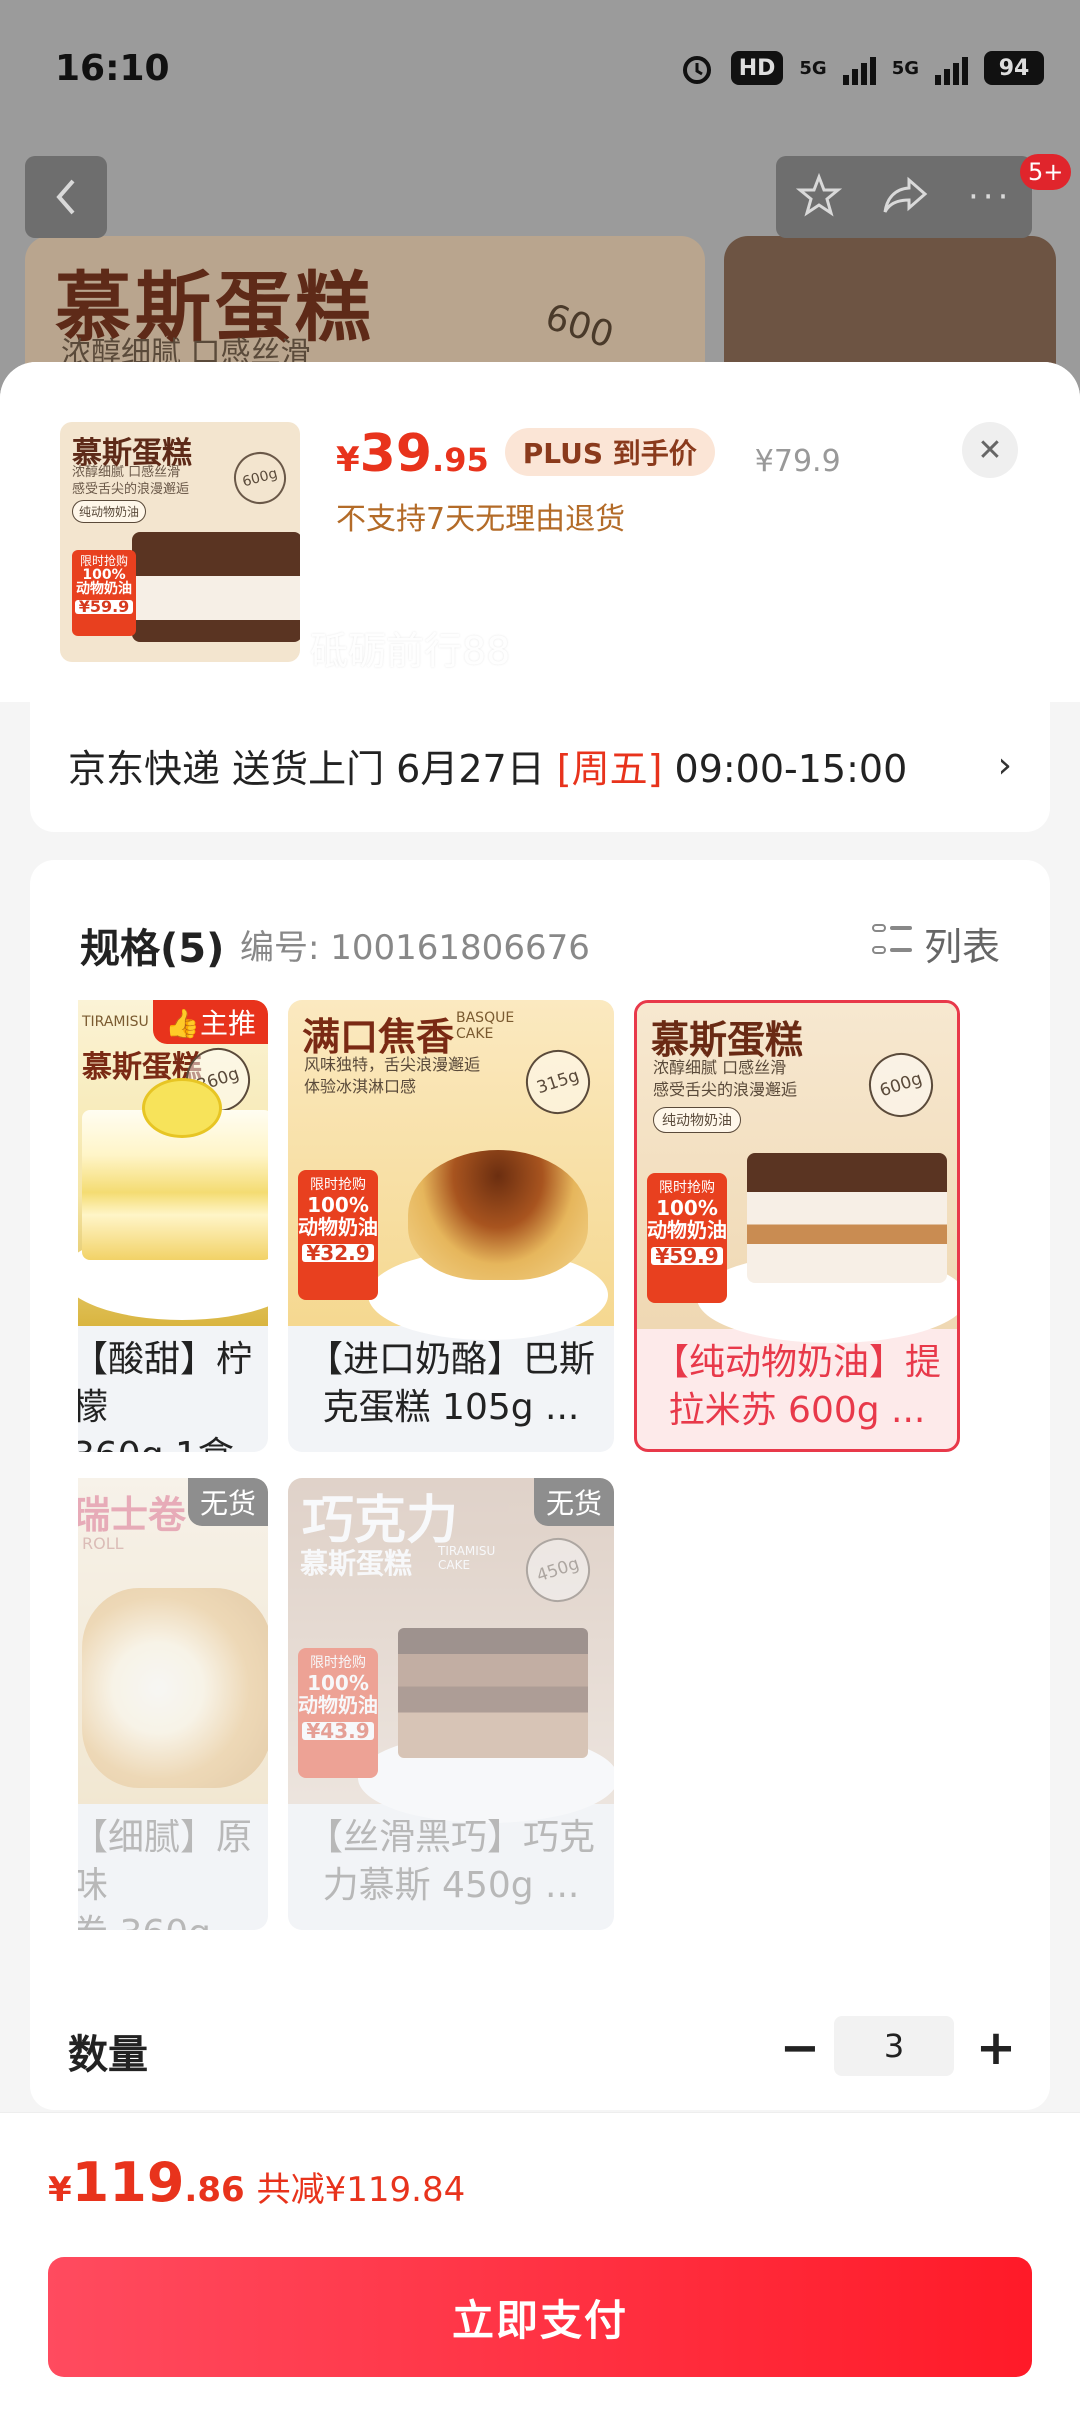  I want to click on back-button, so click(66, 197).